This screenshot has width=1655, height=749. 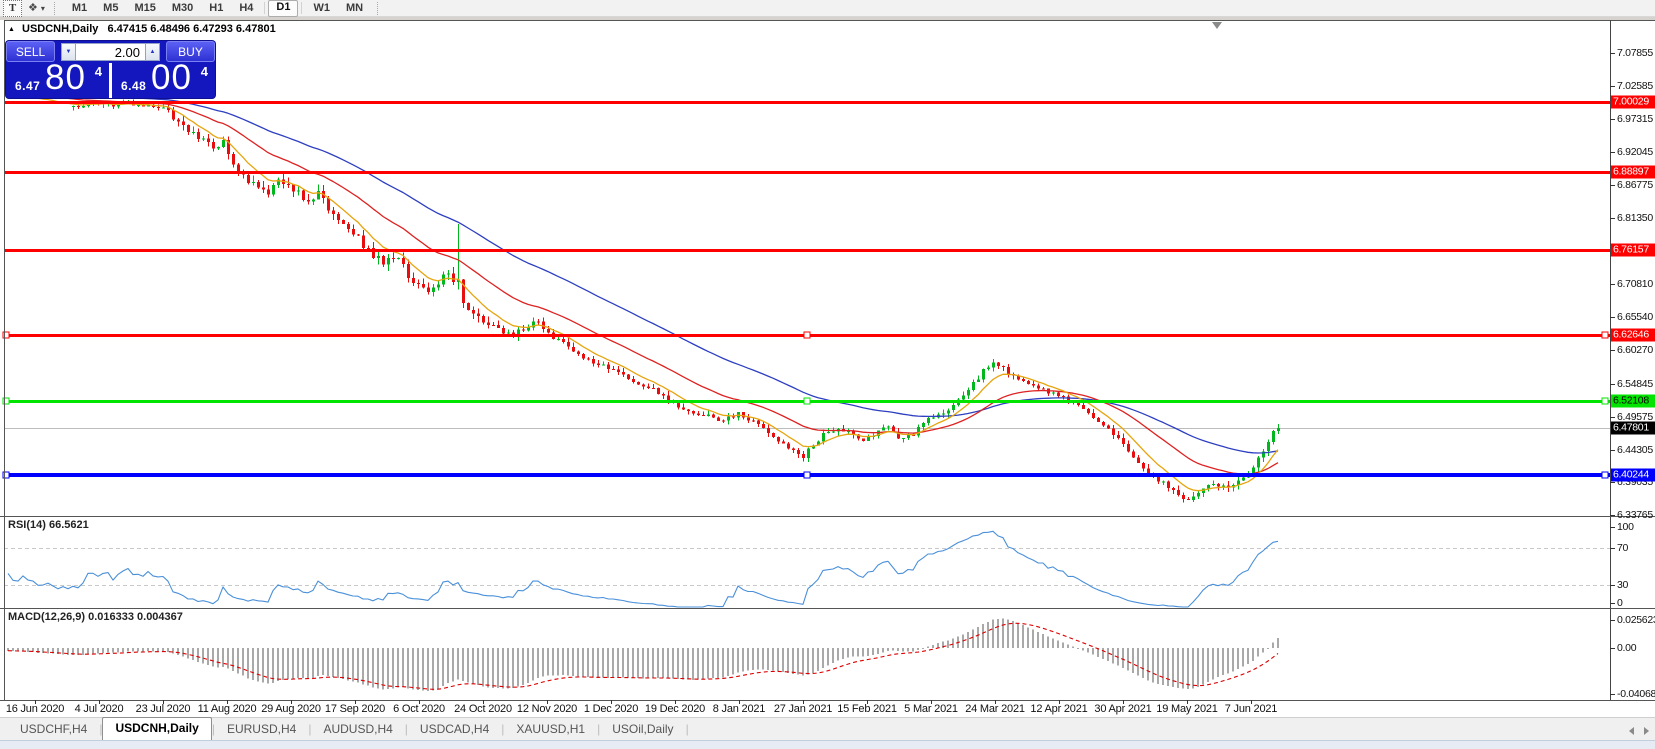 What do you see at coordinates (357, 729) in the screenshot?
I see `chart-tab-AUDUSD: AUDUSD,H4` at bounding box center [357, 729].